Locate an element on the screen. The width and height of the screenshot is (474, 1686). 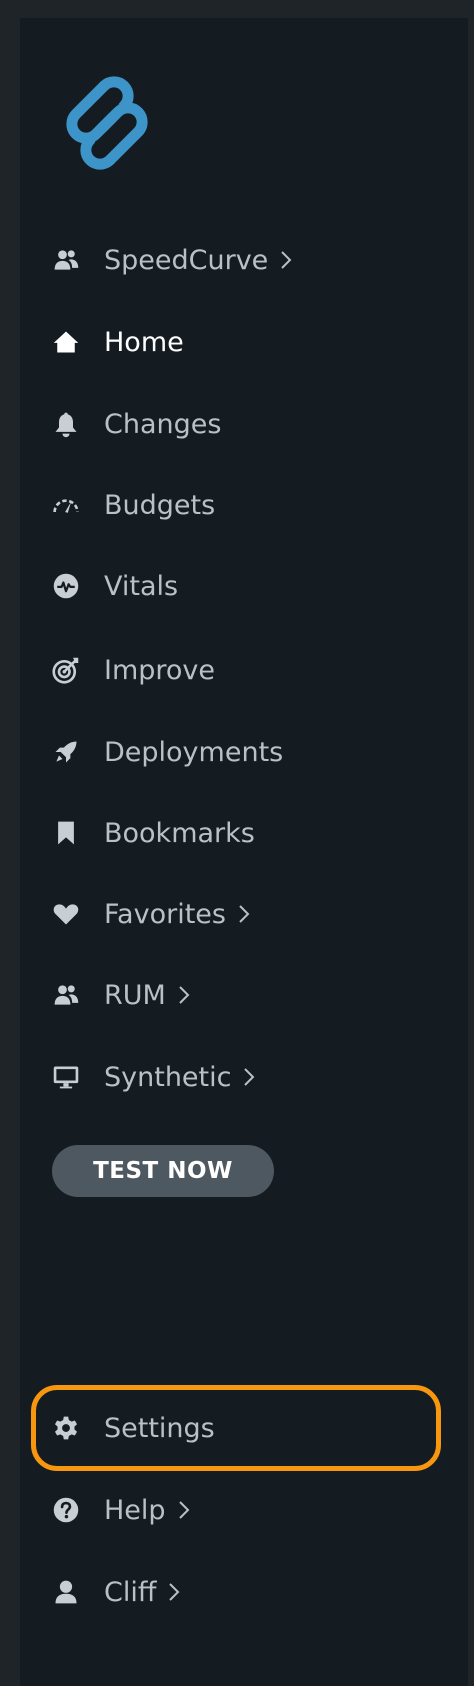
nav-item-rum: RUM is located at coordinates (121, 995).